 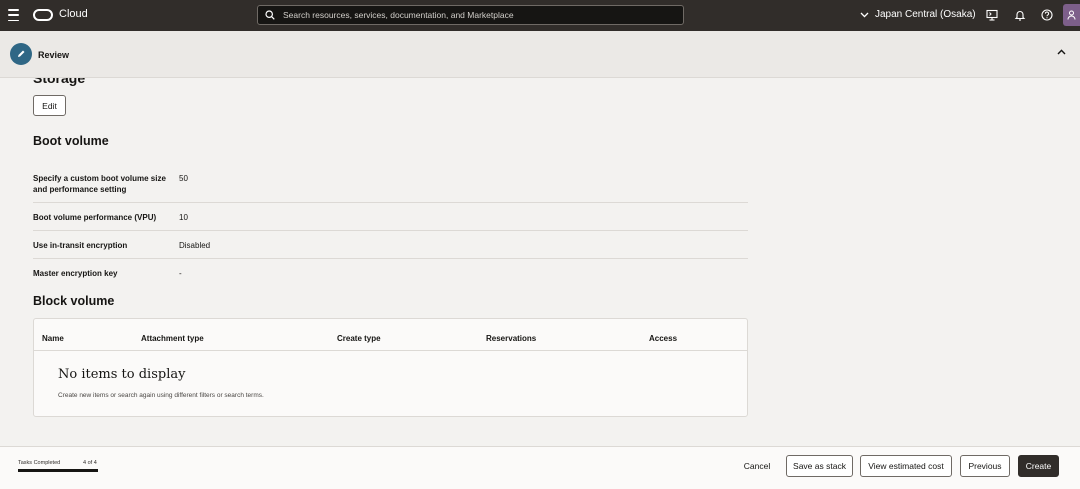 What do you see at coordinates (75, 273) in the screenshot?
I see `row-key: Master encryption key` at bounding box center [75, 273].